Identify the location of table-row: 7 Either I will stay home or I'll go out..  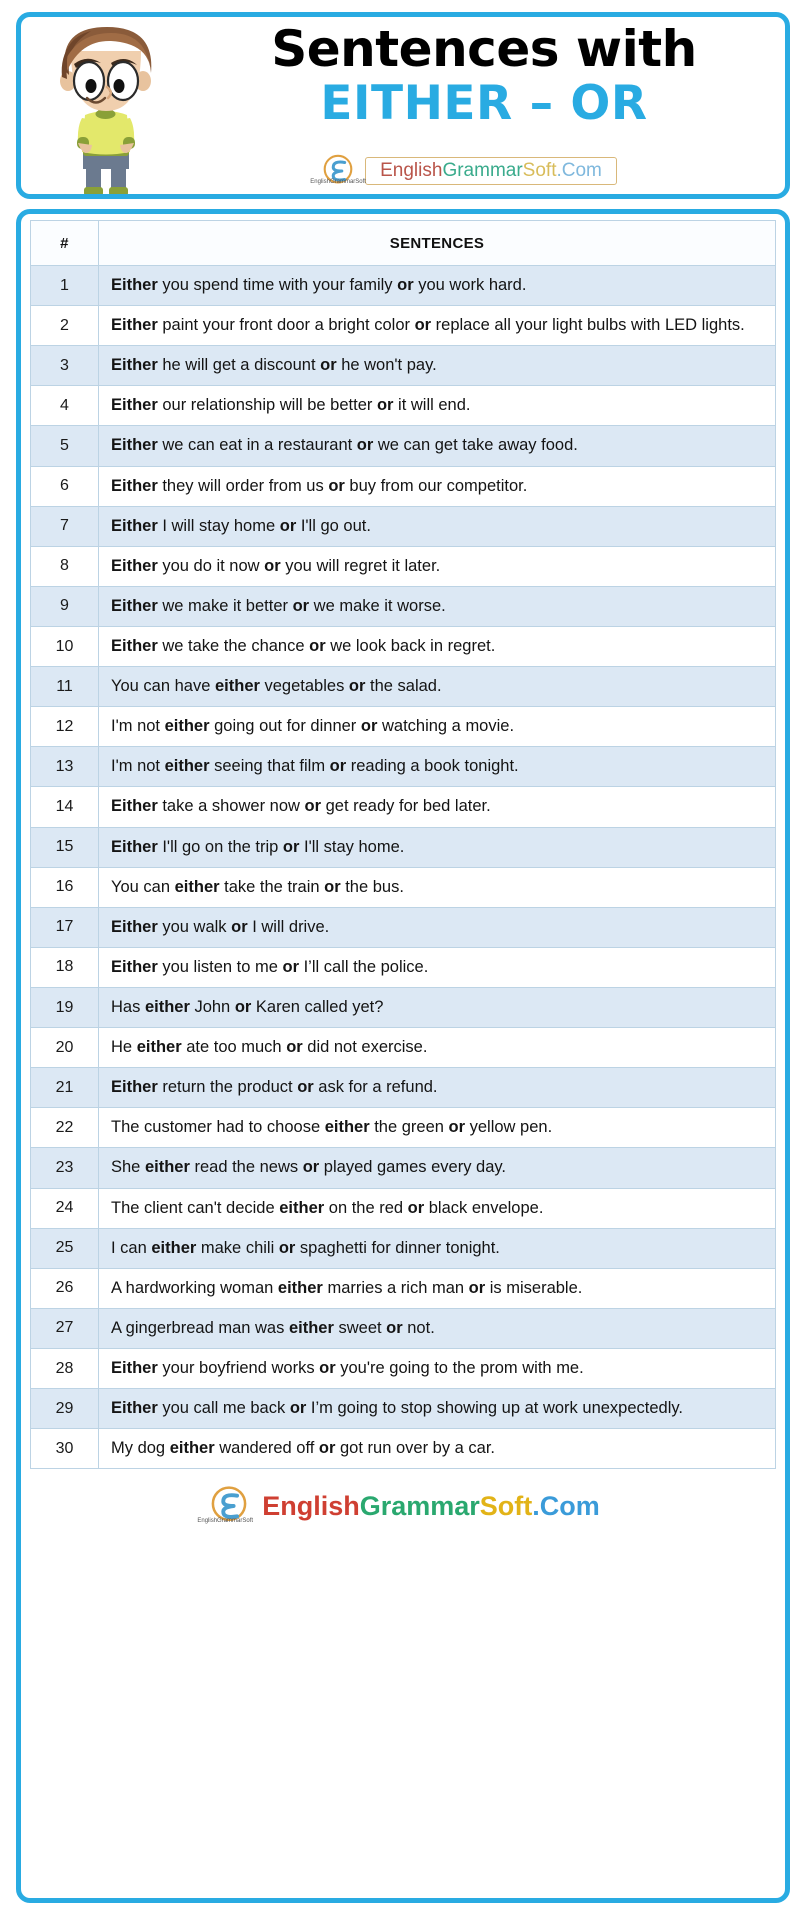
(403, 526).